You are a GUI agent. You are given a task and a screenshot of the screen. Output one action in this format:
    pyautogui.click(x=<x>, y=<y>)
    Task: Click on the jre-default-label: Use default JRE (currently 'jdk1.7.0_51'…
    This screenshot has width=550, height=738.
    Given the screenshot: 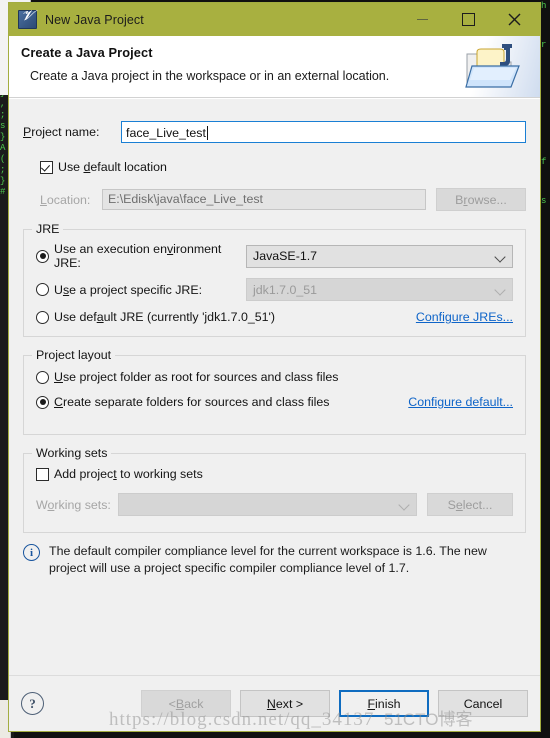 What is the action you would take?
    pyautogui.click(x=164, y=317)
    